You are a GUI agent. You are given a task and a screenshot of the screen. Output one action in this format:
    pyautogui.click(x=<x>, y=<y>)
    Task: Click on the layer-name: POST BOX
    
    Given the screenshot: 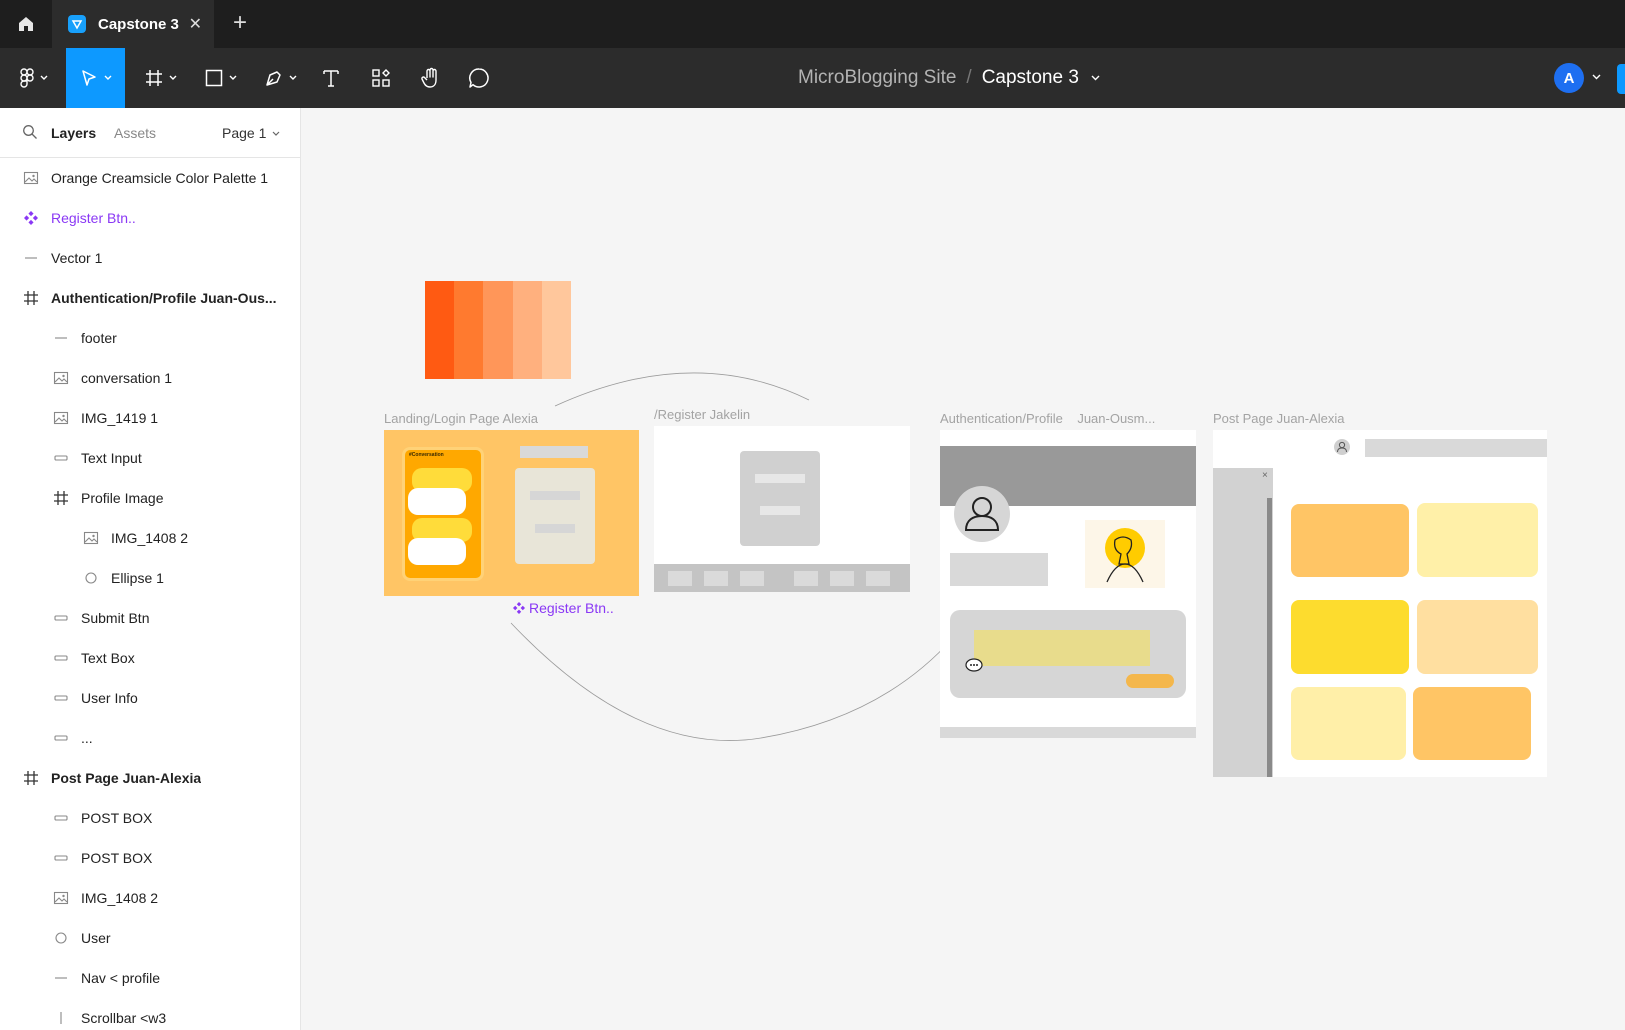 What is the action you would take?
    pyautogui.click(x=117, y=858)
    